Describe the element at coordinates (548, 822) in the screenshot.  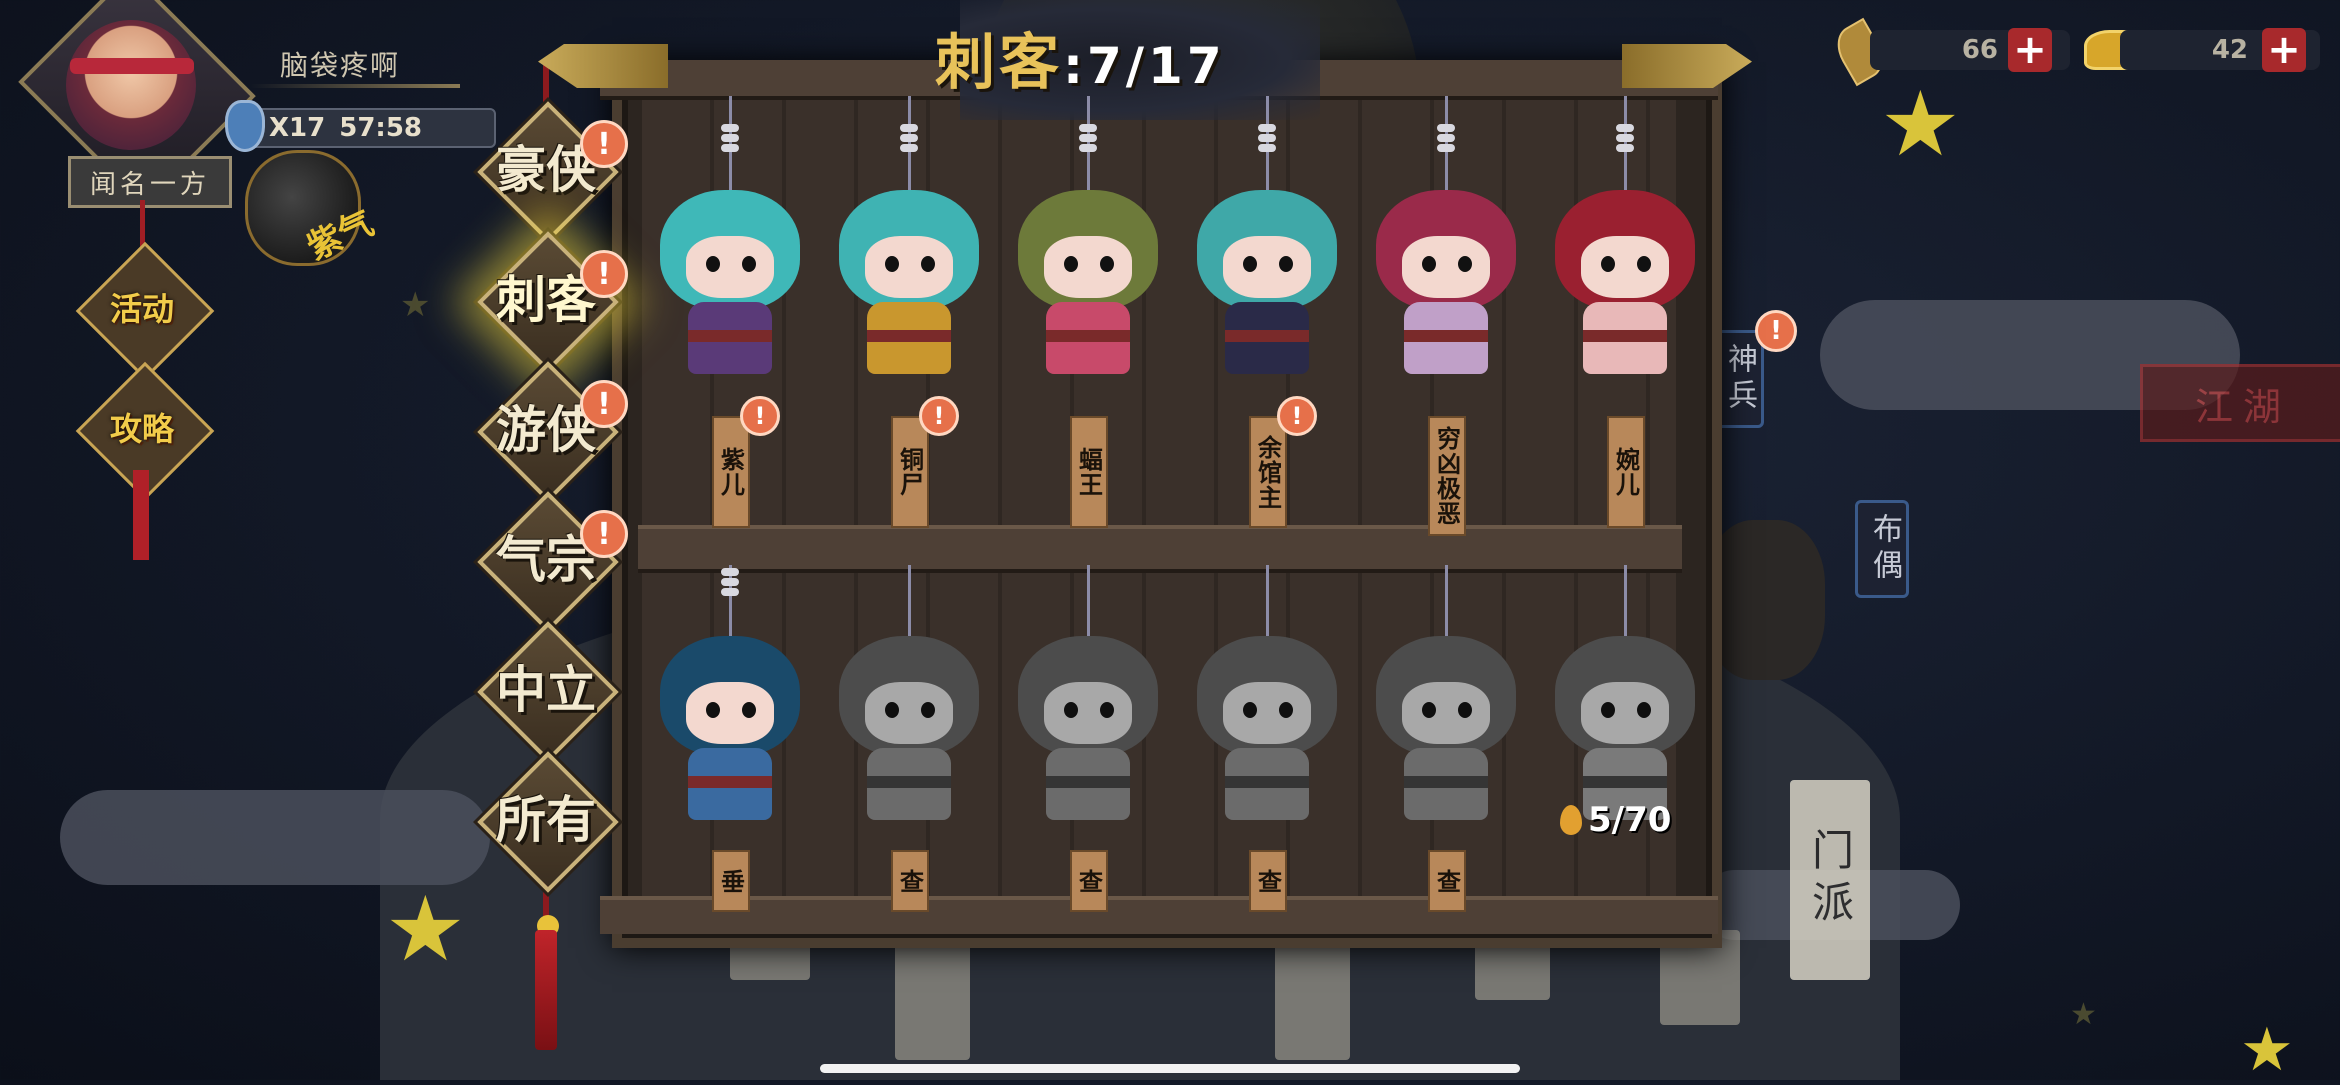
I see `category-tab: 所有` at that location.